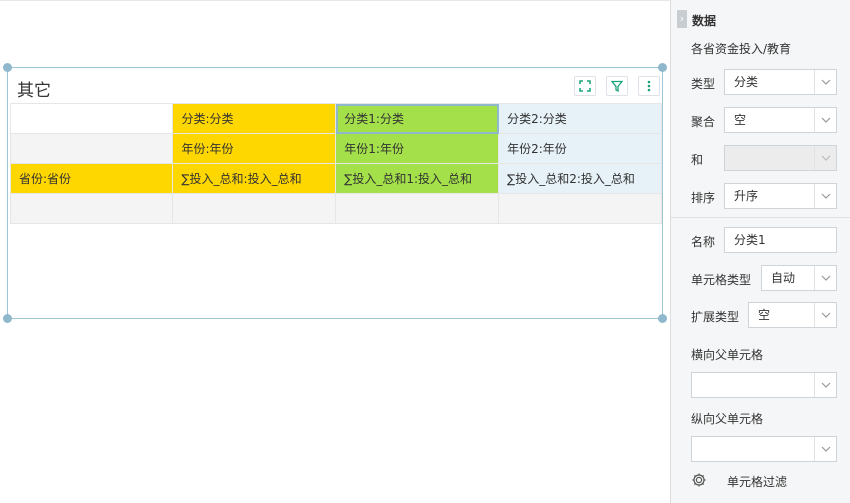  I want to click on dataset-name: 各省资金投入/教育, so click(741, 49).